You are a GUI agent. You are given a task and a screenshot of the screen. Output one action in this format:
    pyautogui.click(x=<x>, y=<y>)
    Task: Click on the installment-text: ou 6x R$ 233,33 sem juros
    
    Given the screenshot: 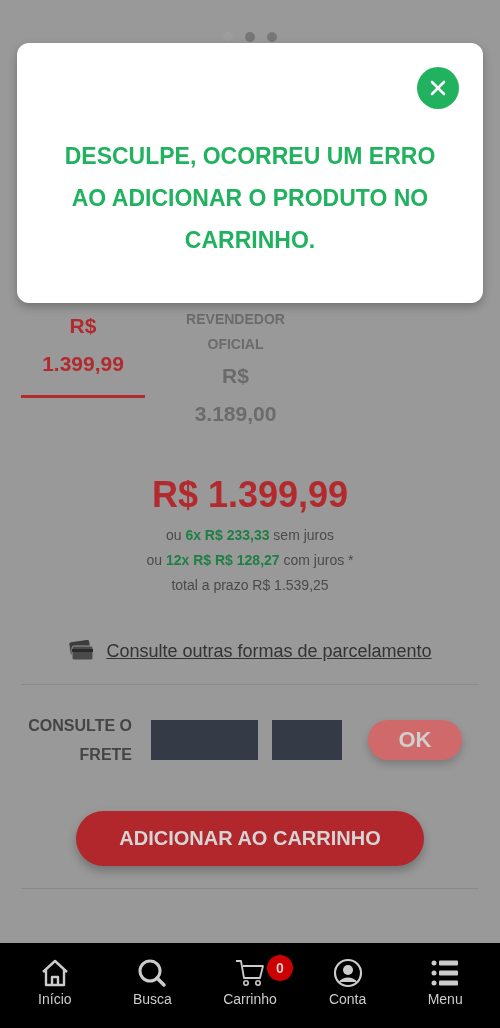 What is the action you would take?
    pyautogui.click(x=250, y=535)
    